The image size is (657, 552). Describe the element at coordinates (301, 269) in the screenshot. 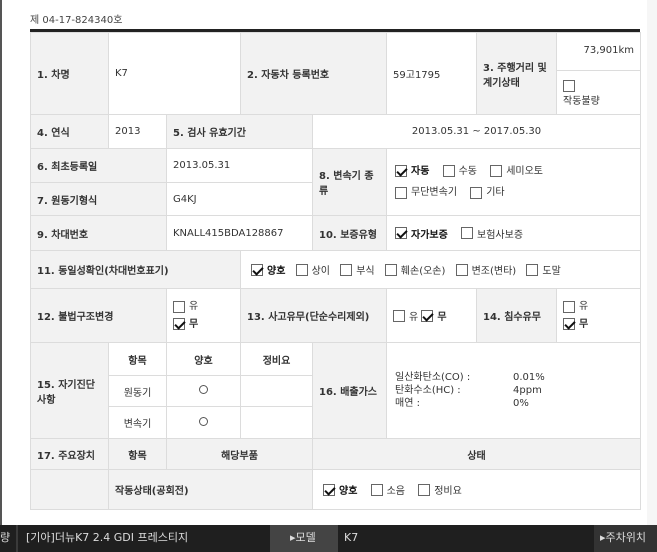

I see `identity-mismatch-checkbox` at that location.